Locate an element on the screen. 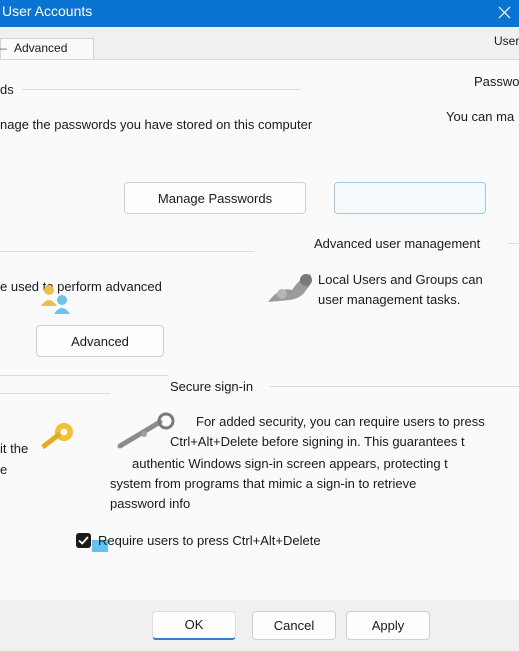  apply-button: Apply is located at coordinates (388, 625).